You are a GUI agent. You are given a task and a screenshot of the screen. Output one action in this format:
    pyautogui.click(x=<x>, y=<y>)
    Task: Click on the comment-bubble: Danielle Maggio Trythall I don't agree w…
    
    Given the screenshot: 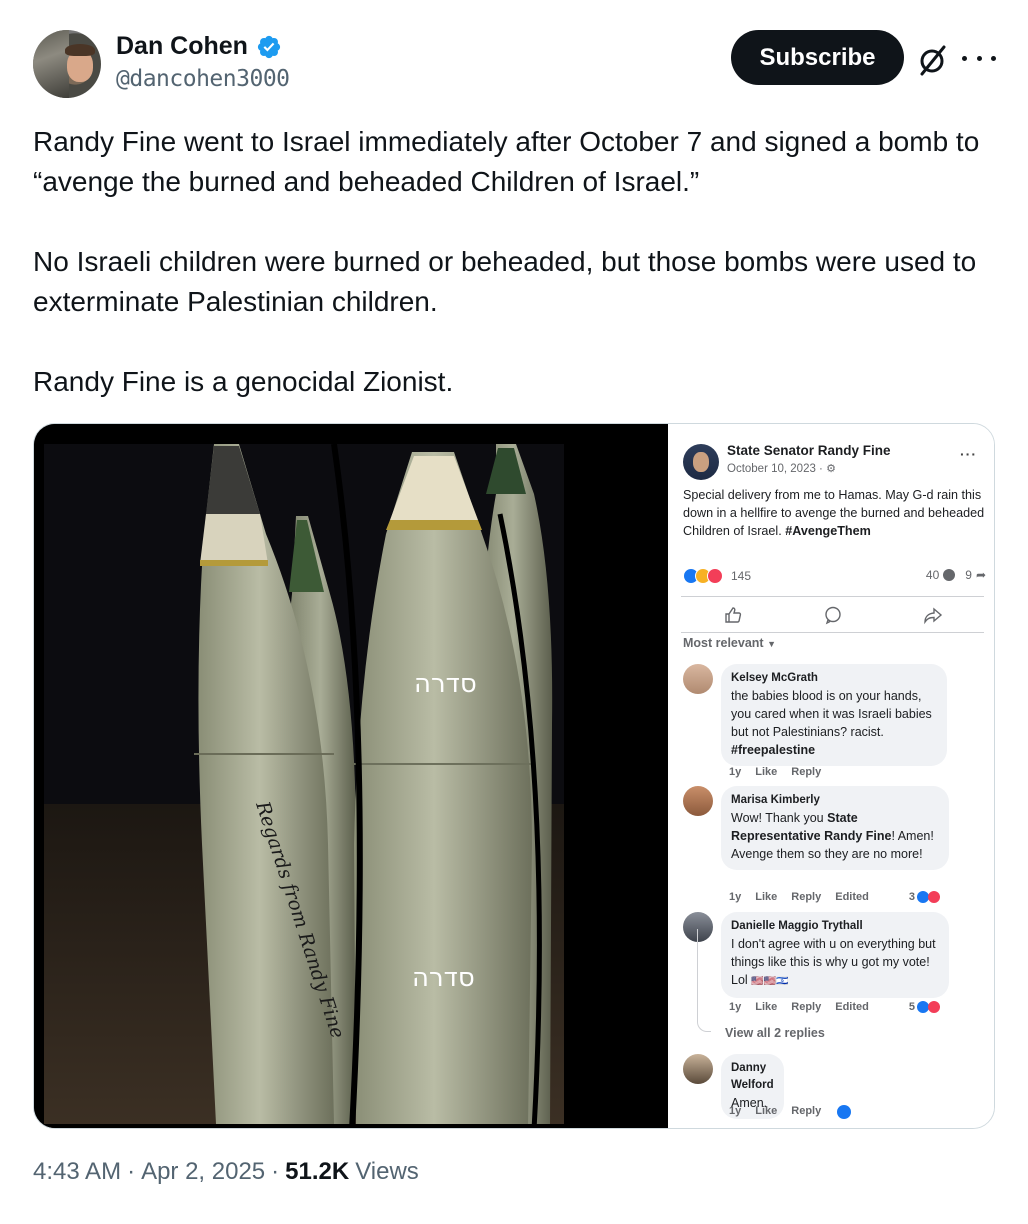 What is the action you would take?
    pyautogui.click(x=835, y=955)
    